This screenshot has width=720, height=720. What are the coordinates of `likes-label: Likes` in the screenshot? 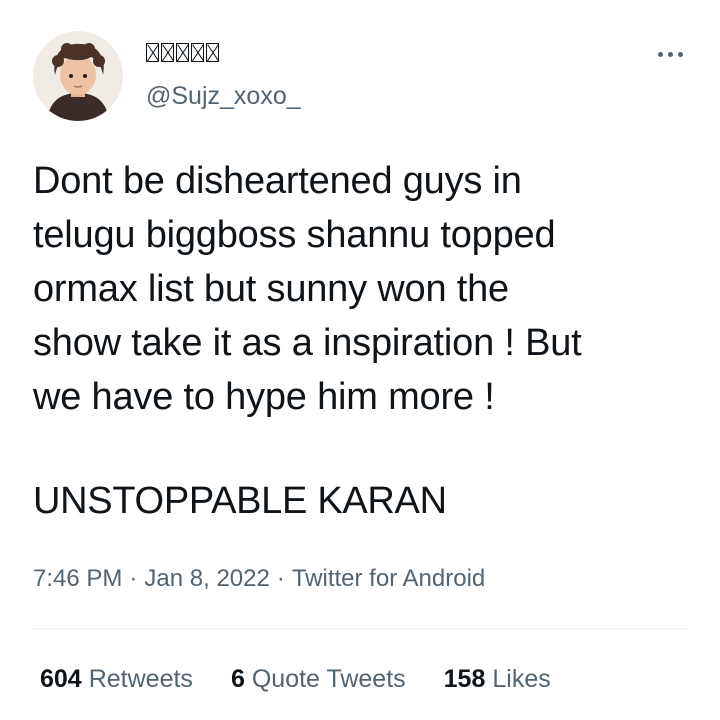 It's located at (521, 679).